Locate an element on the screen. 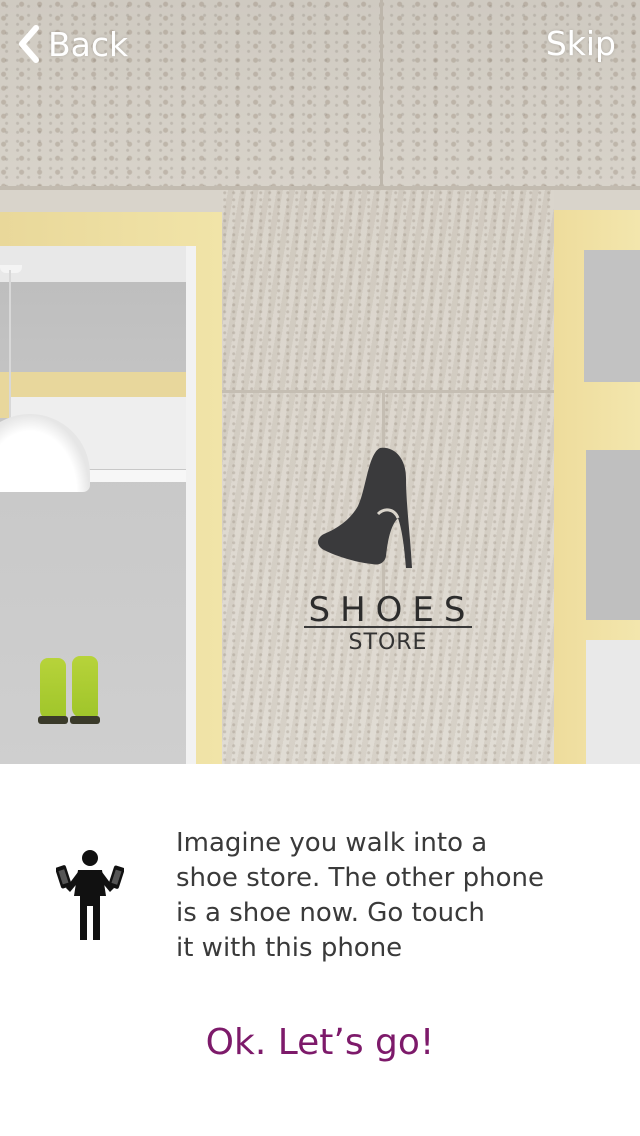 The width and height of the screenshot is (640, 1136). lamp-mount is located at coordinates (11, 269).